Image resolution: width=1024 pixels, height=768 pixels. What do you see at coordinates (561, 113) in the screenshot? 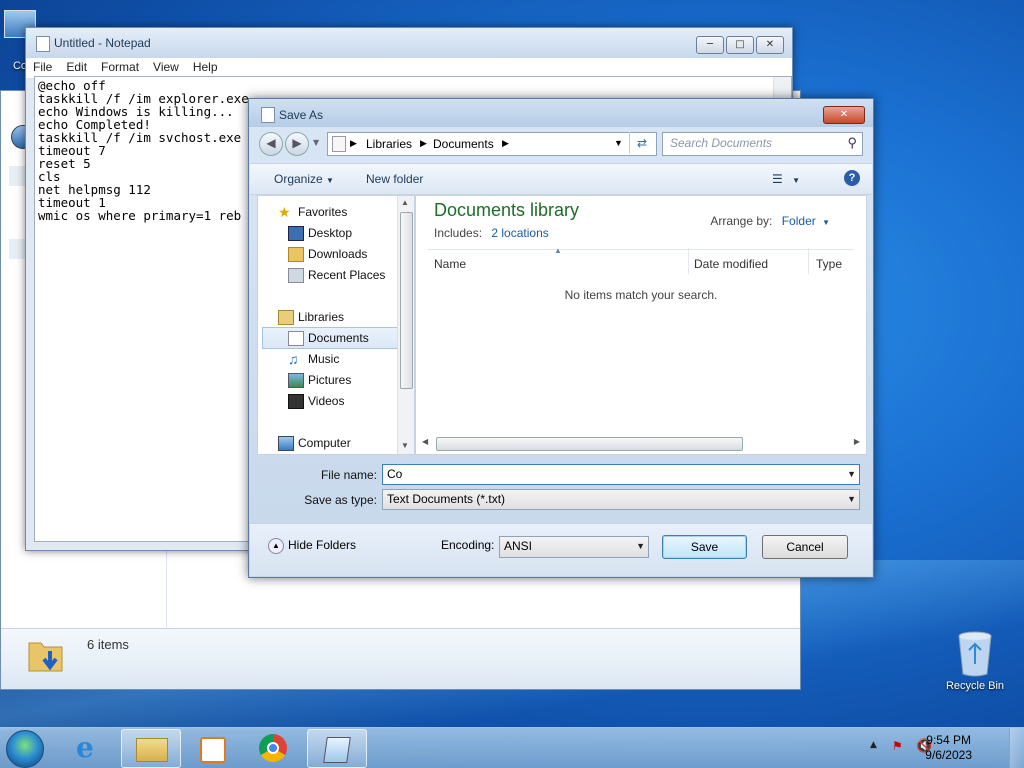
I see `save-as-titlebar: Save As ✕` at bounding box center [561, 113].